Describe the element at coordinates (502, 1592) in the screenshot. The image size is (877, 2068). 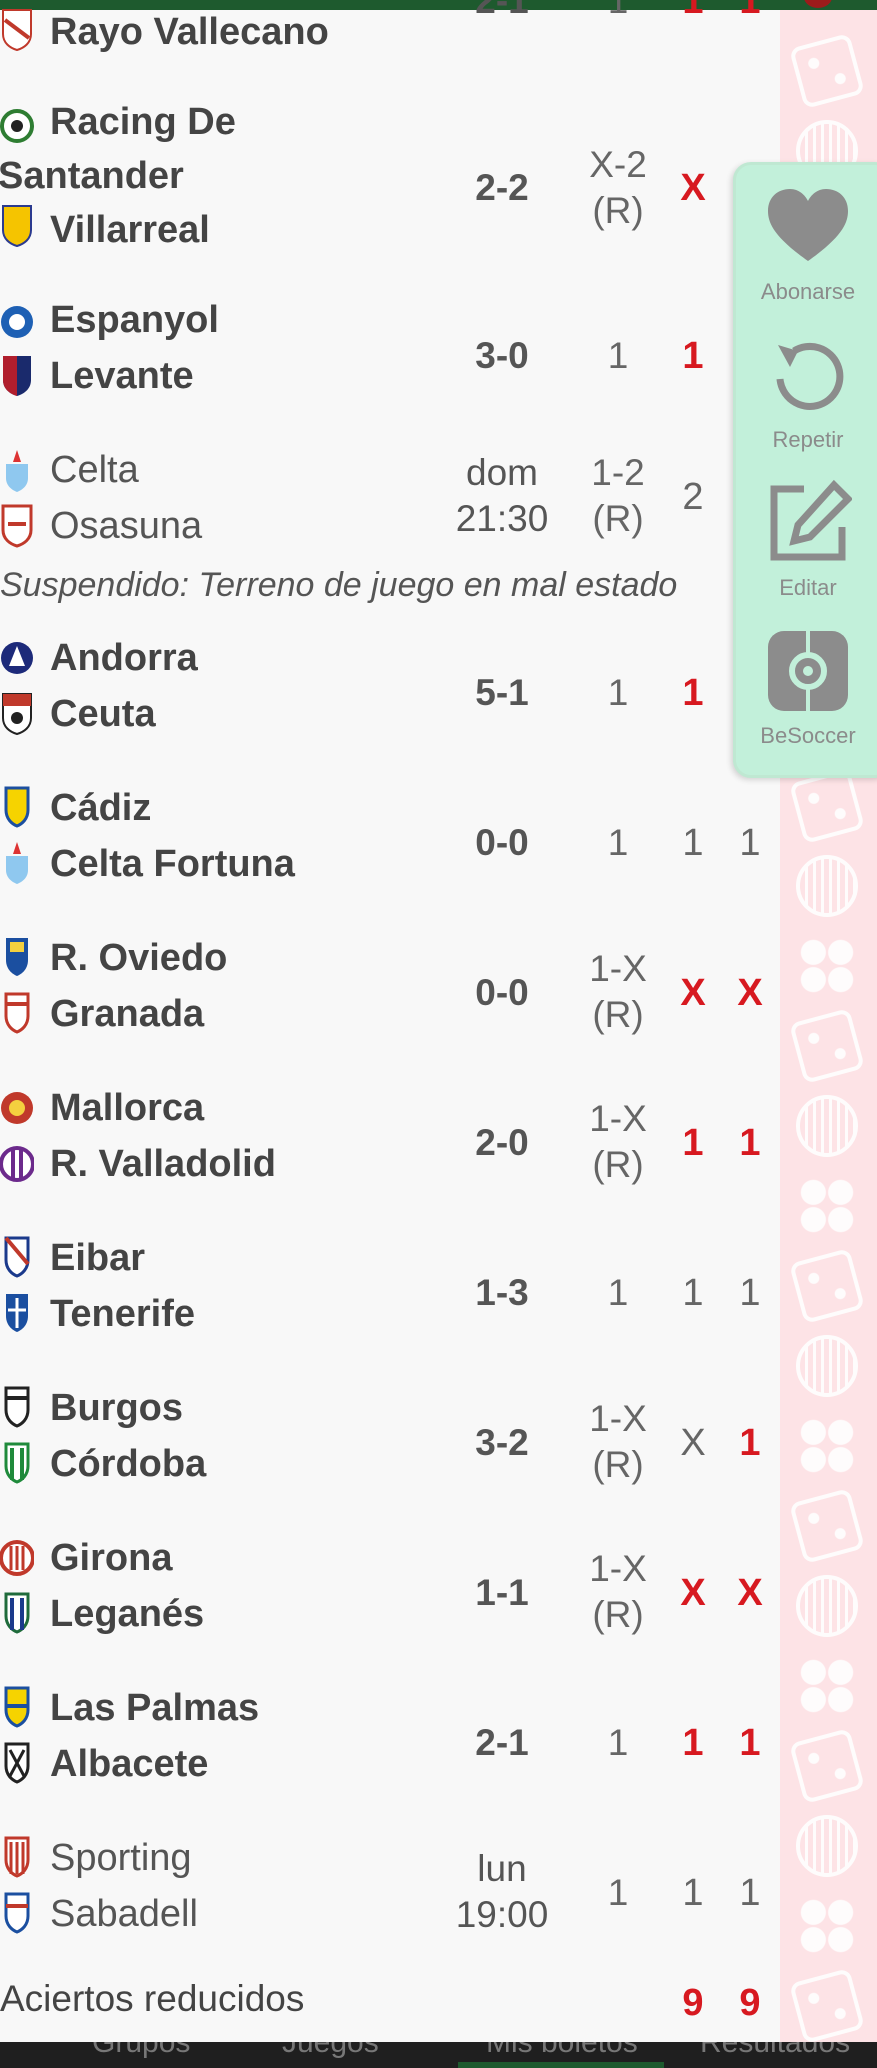
I see `score: 1-1` at that location.